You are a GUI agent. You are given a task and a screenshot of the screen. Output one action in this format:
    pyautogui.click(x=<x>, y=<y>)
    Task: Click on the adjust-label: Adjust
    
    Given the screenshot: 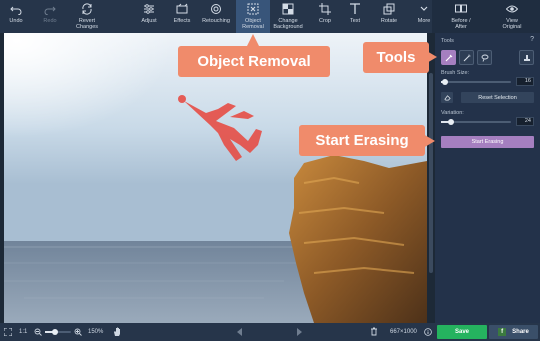 What is the action you would take?
    pyautogui.click(x=149, y=21)
    